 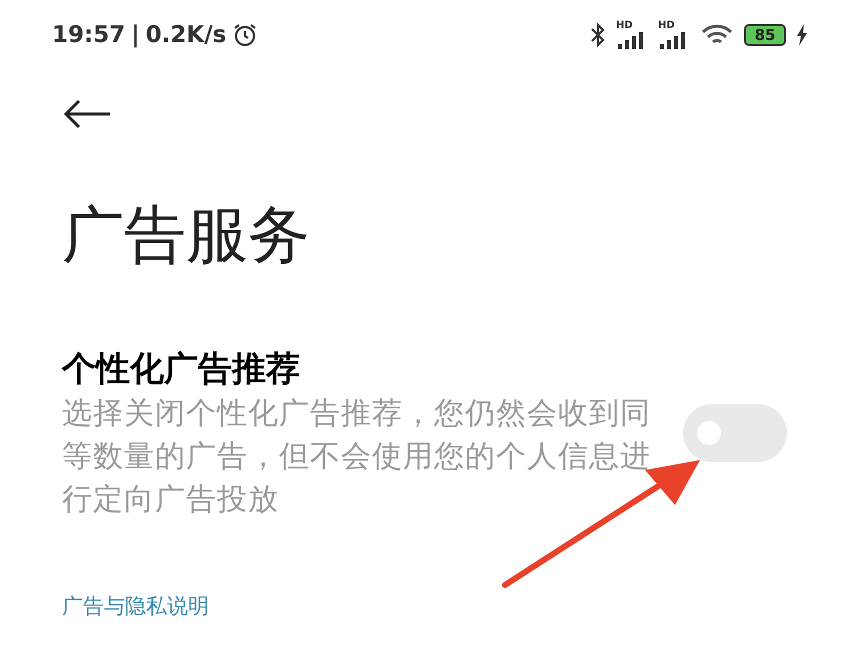 What do you see at coordinates (765, 35) in the screenshot?
I see `battery-indicator: 85` at bounding box center [765, 35].